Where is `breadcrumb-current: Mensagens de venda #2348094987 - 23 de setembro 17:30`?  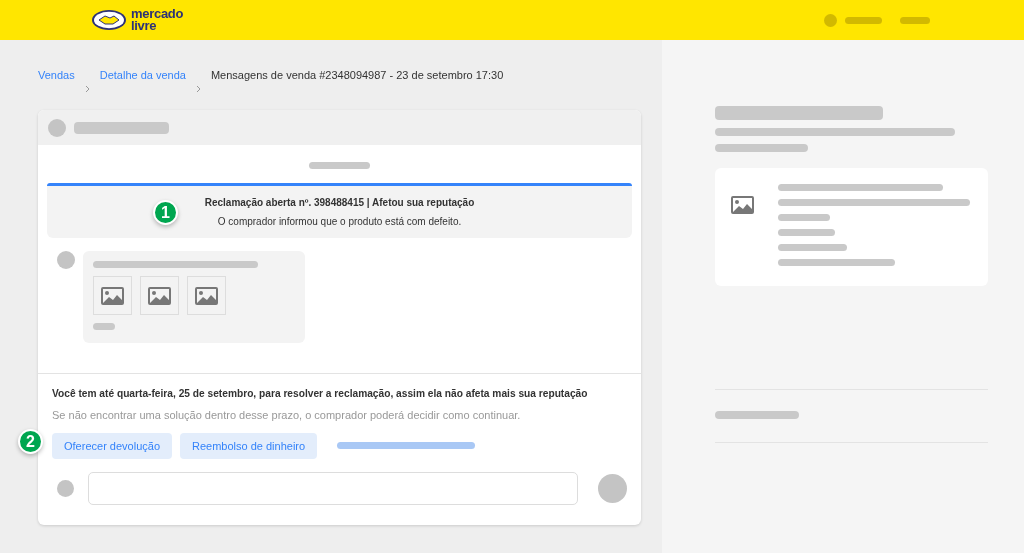
breadcrumb-current: Mensagens de venda #2348094987 - 23 de setembro 17:30 is located at coordinates (357, 75).